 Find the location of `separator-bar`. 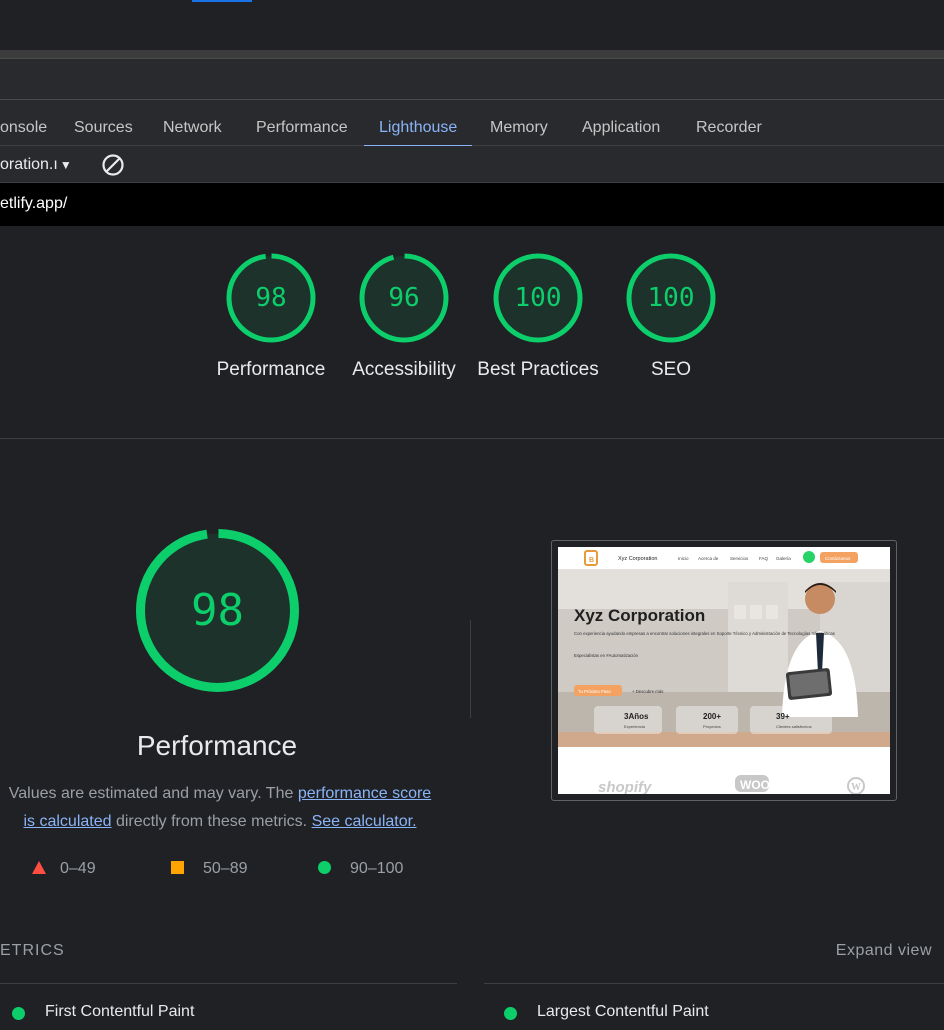

separator-bar is located at coordinates (472, 54).